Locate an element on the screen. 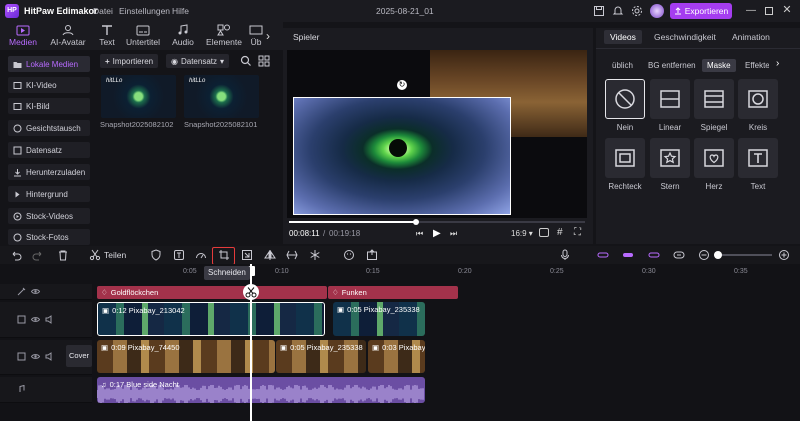 The width and height of the screenshot is (800, 421). mask-herz is located at coordinates (714, 158).